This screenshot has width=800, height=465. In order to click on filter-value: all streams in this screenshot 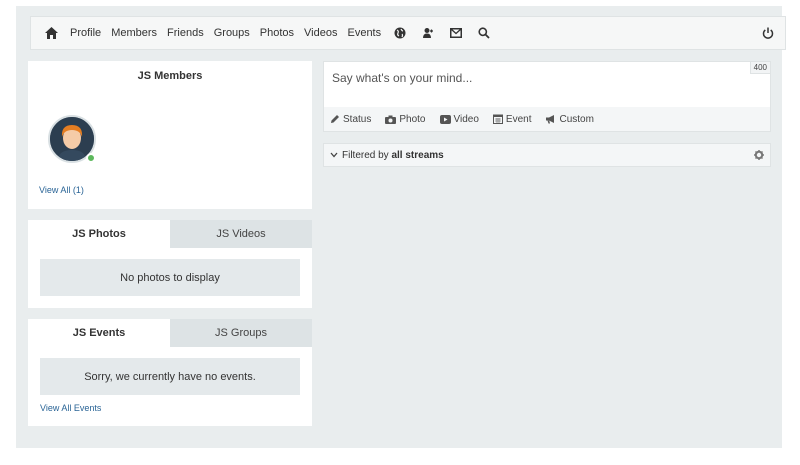, I will do `click(417, 155)`.